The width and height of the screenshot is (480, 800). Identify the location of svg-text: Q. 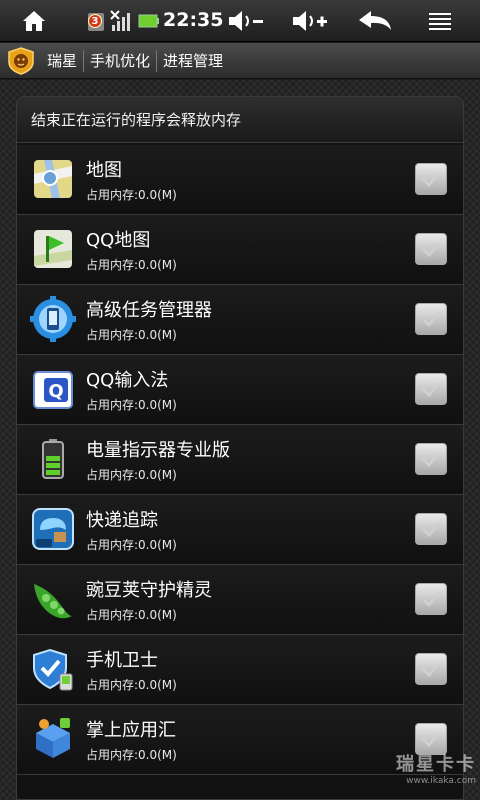
(55, 391).